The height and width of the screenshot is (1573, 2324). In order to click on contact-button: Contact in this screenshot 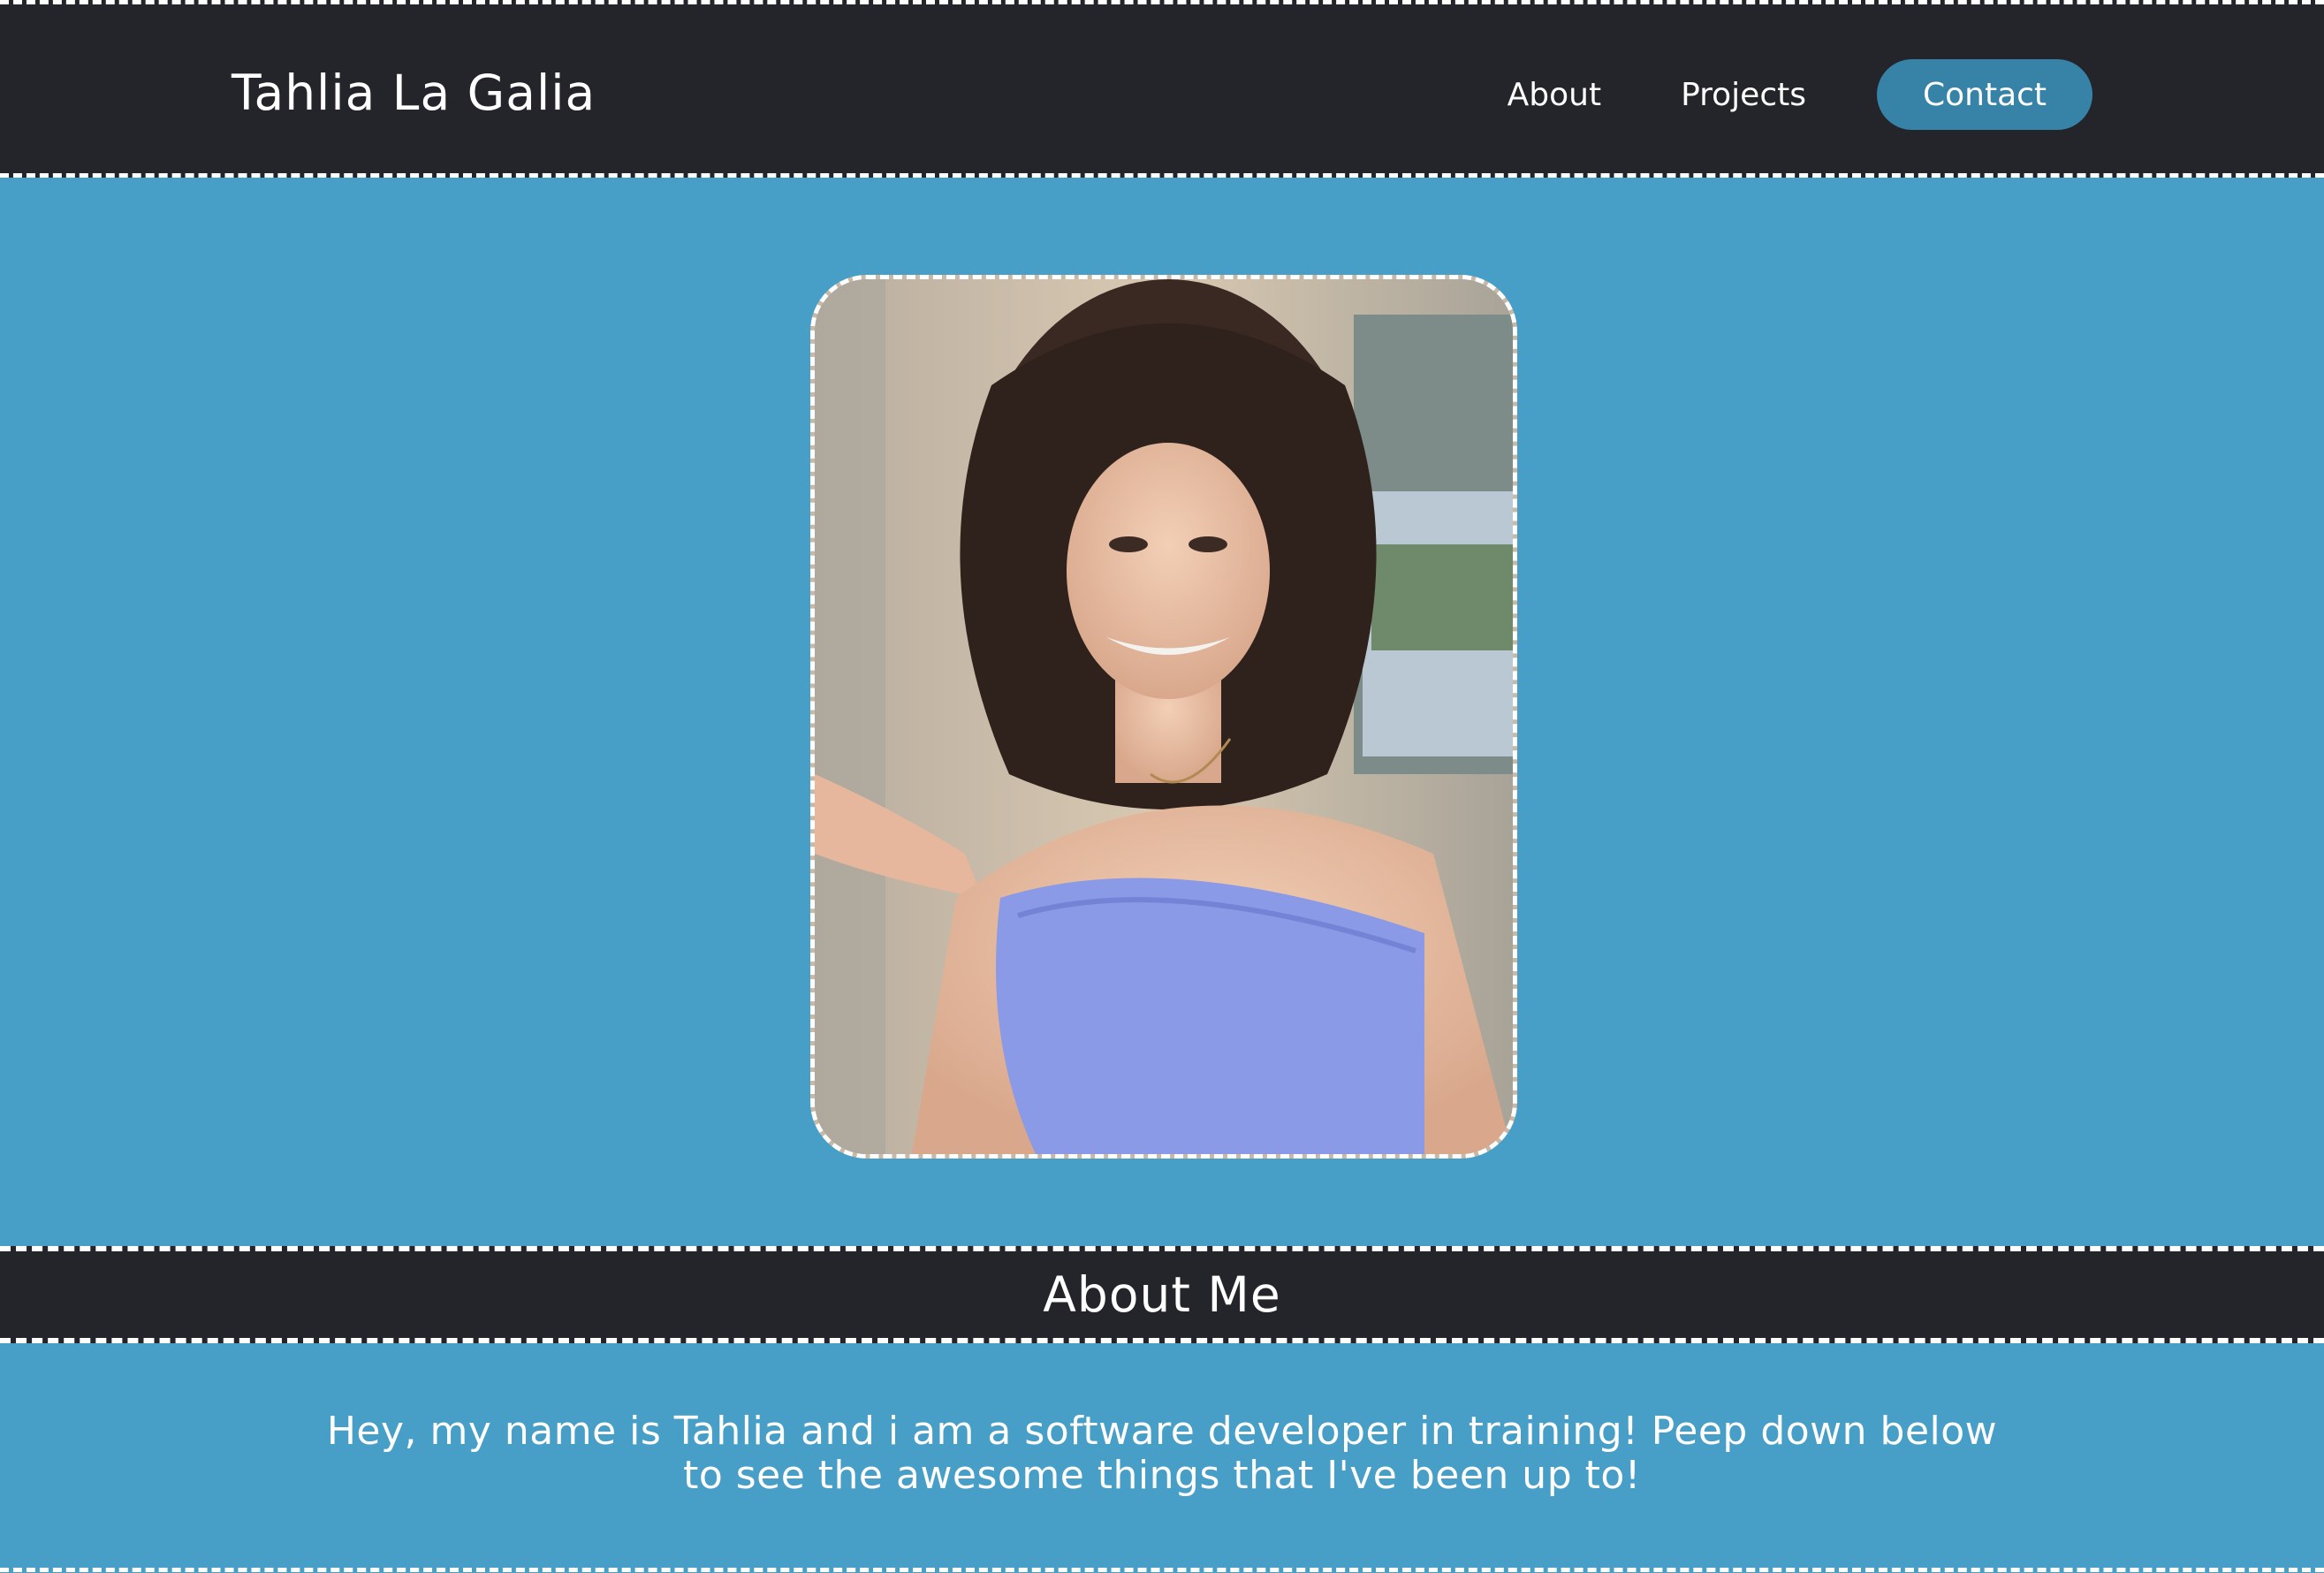, I will do `click(1984, 94)`.